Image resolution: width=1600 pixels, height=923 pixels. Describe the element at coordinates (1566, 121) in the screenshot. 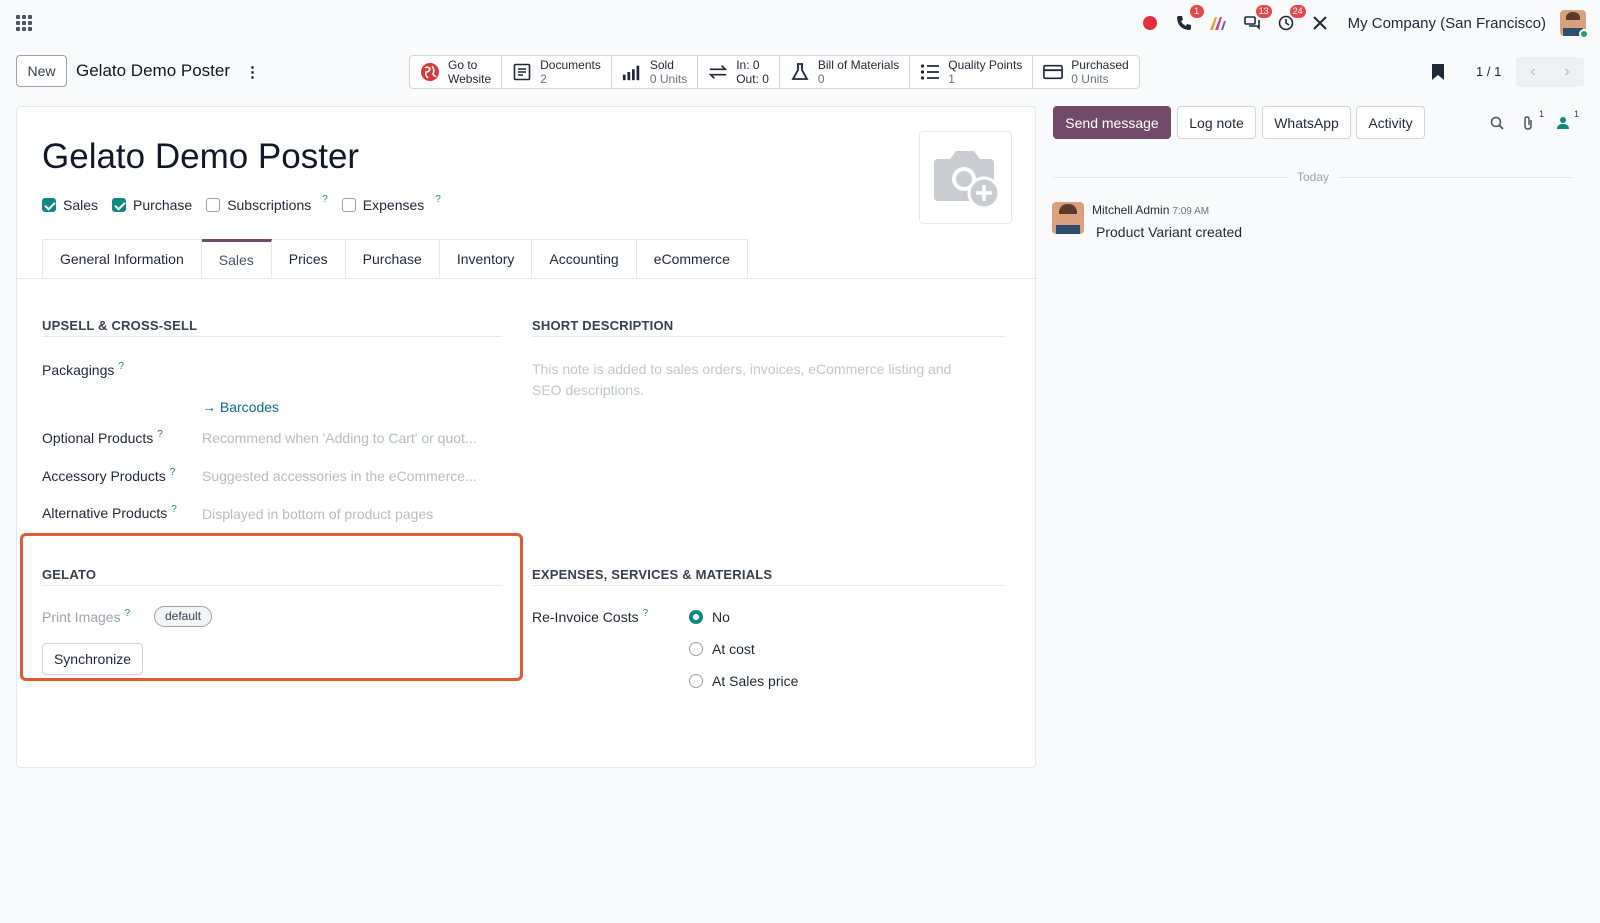

I see `followers-icon: 1` at that location.